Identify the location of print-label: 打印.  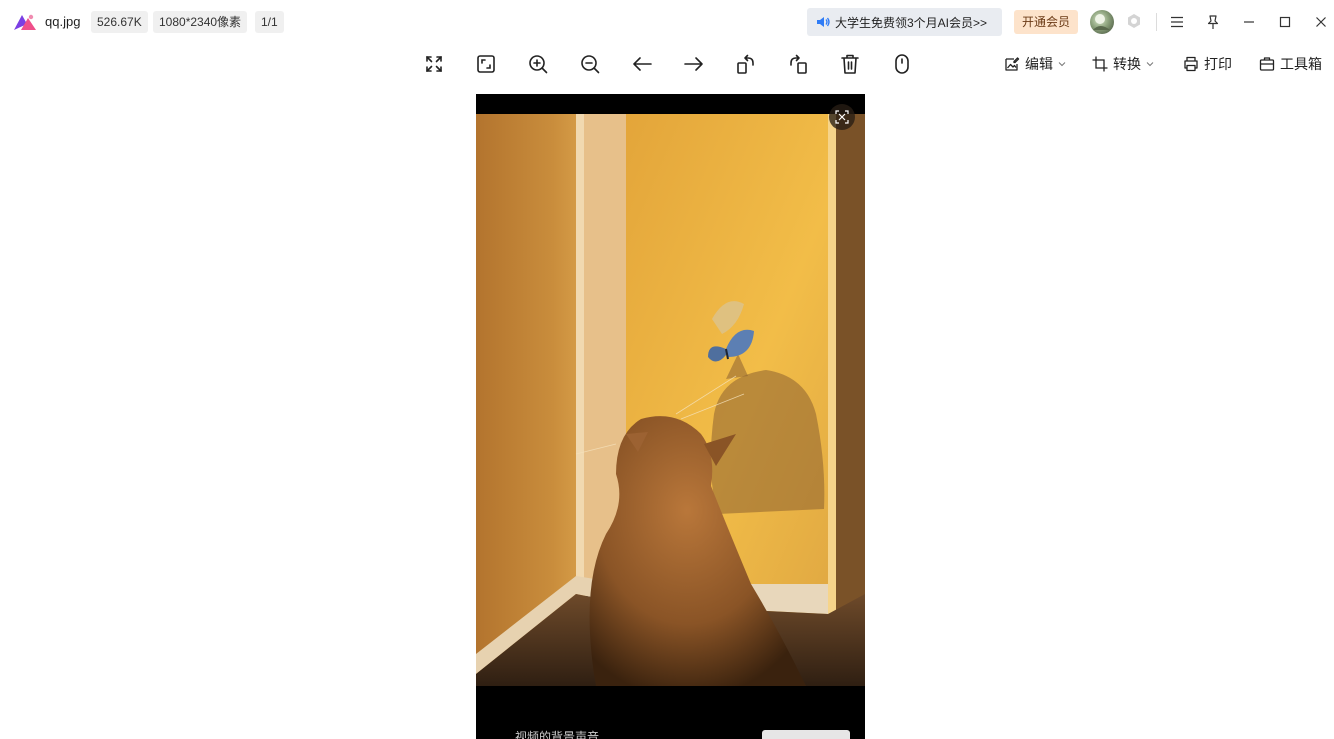
(1218, 64).